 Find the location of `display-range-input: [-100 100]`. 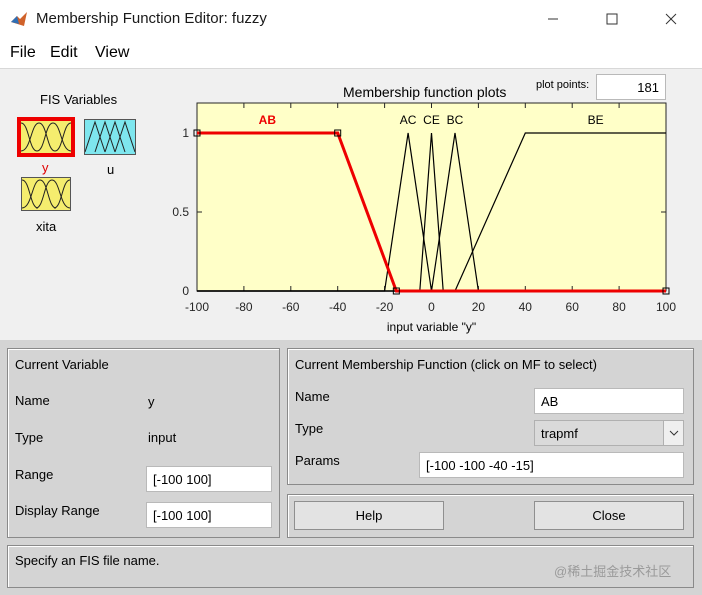

display-range-input: [-100 100] is located at coordinates (209, 515).